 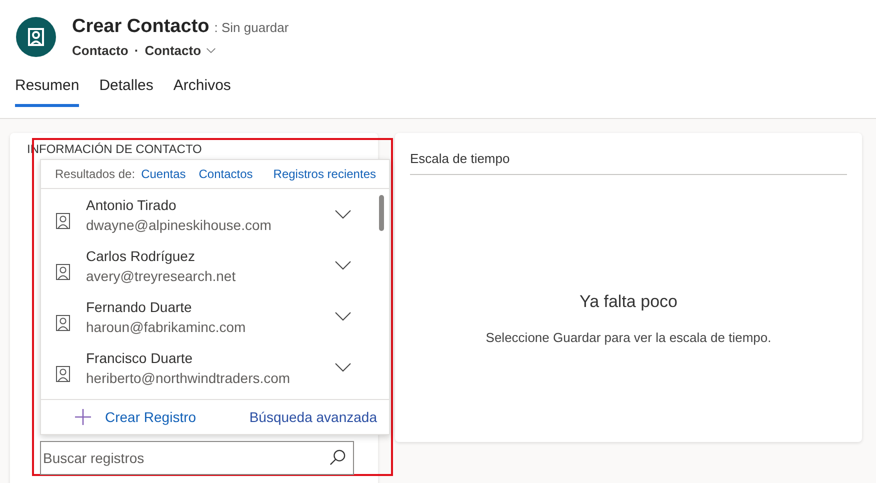 What do you see at coordinates (141, 27) in the screenshot?
I see `record-title: Crear Contacto` at bounding box center [141, 27].